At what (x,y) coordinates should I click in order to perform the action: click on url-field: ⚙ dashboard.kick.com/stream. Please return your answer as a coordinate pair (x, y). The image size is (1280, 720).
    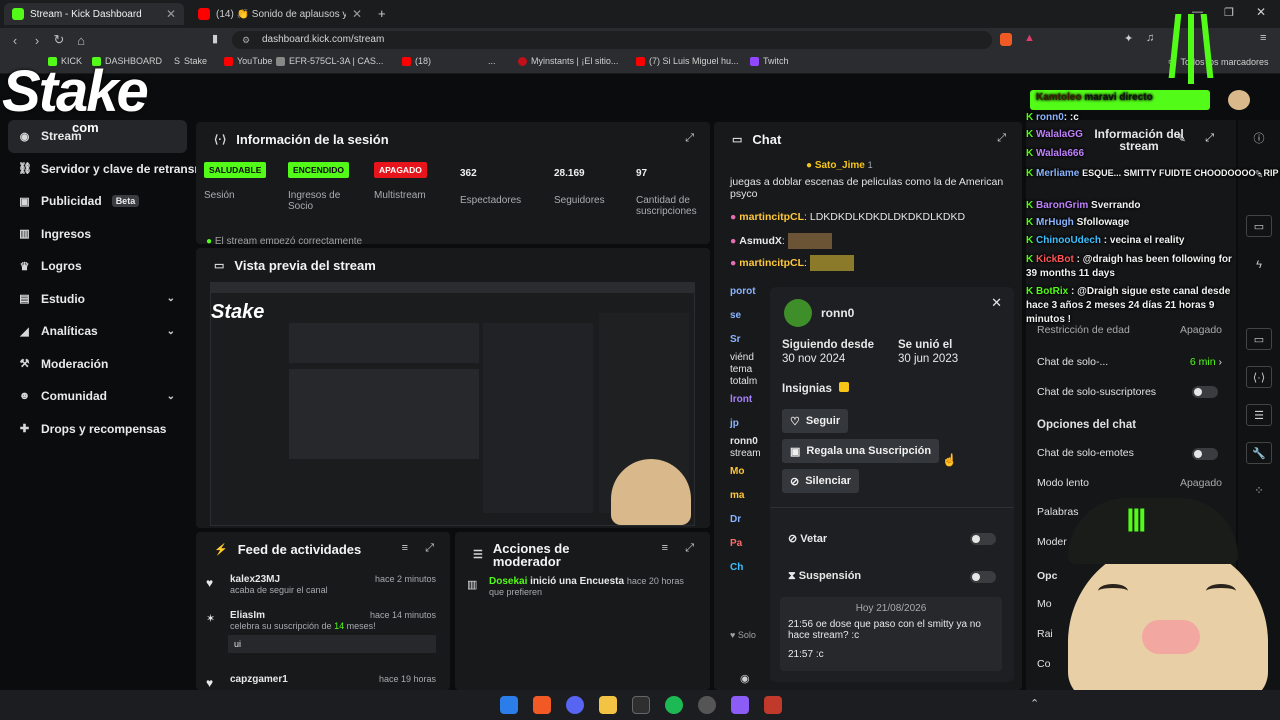
    Looking at the image, I should click on (612, 40).